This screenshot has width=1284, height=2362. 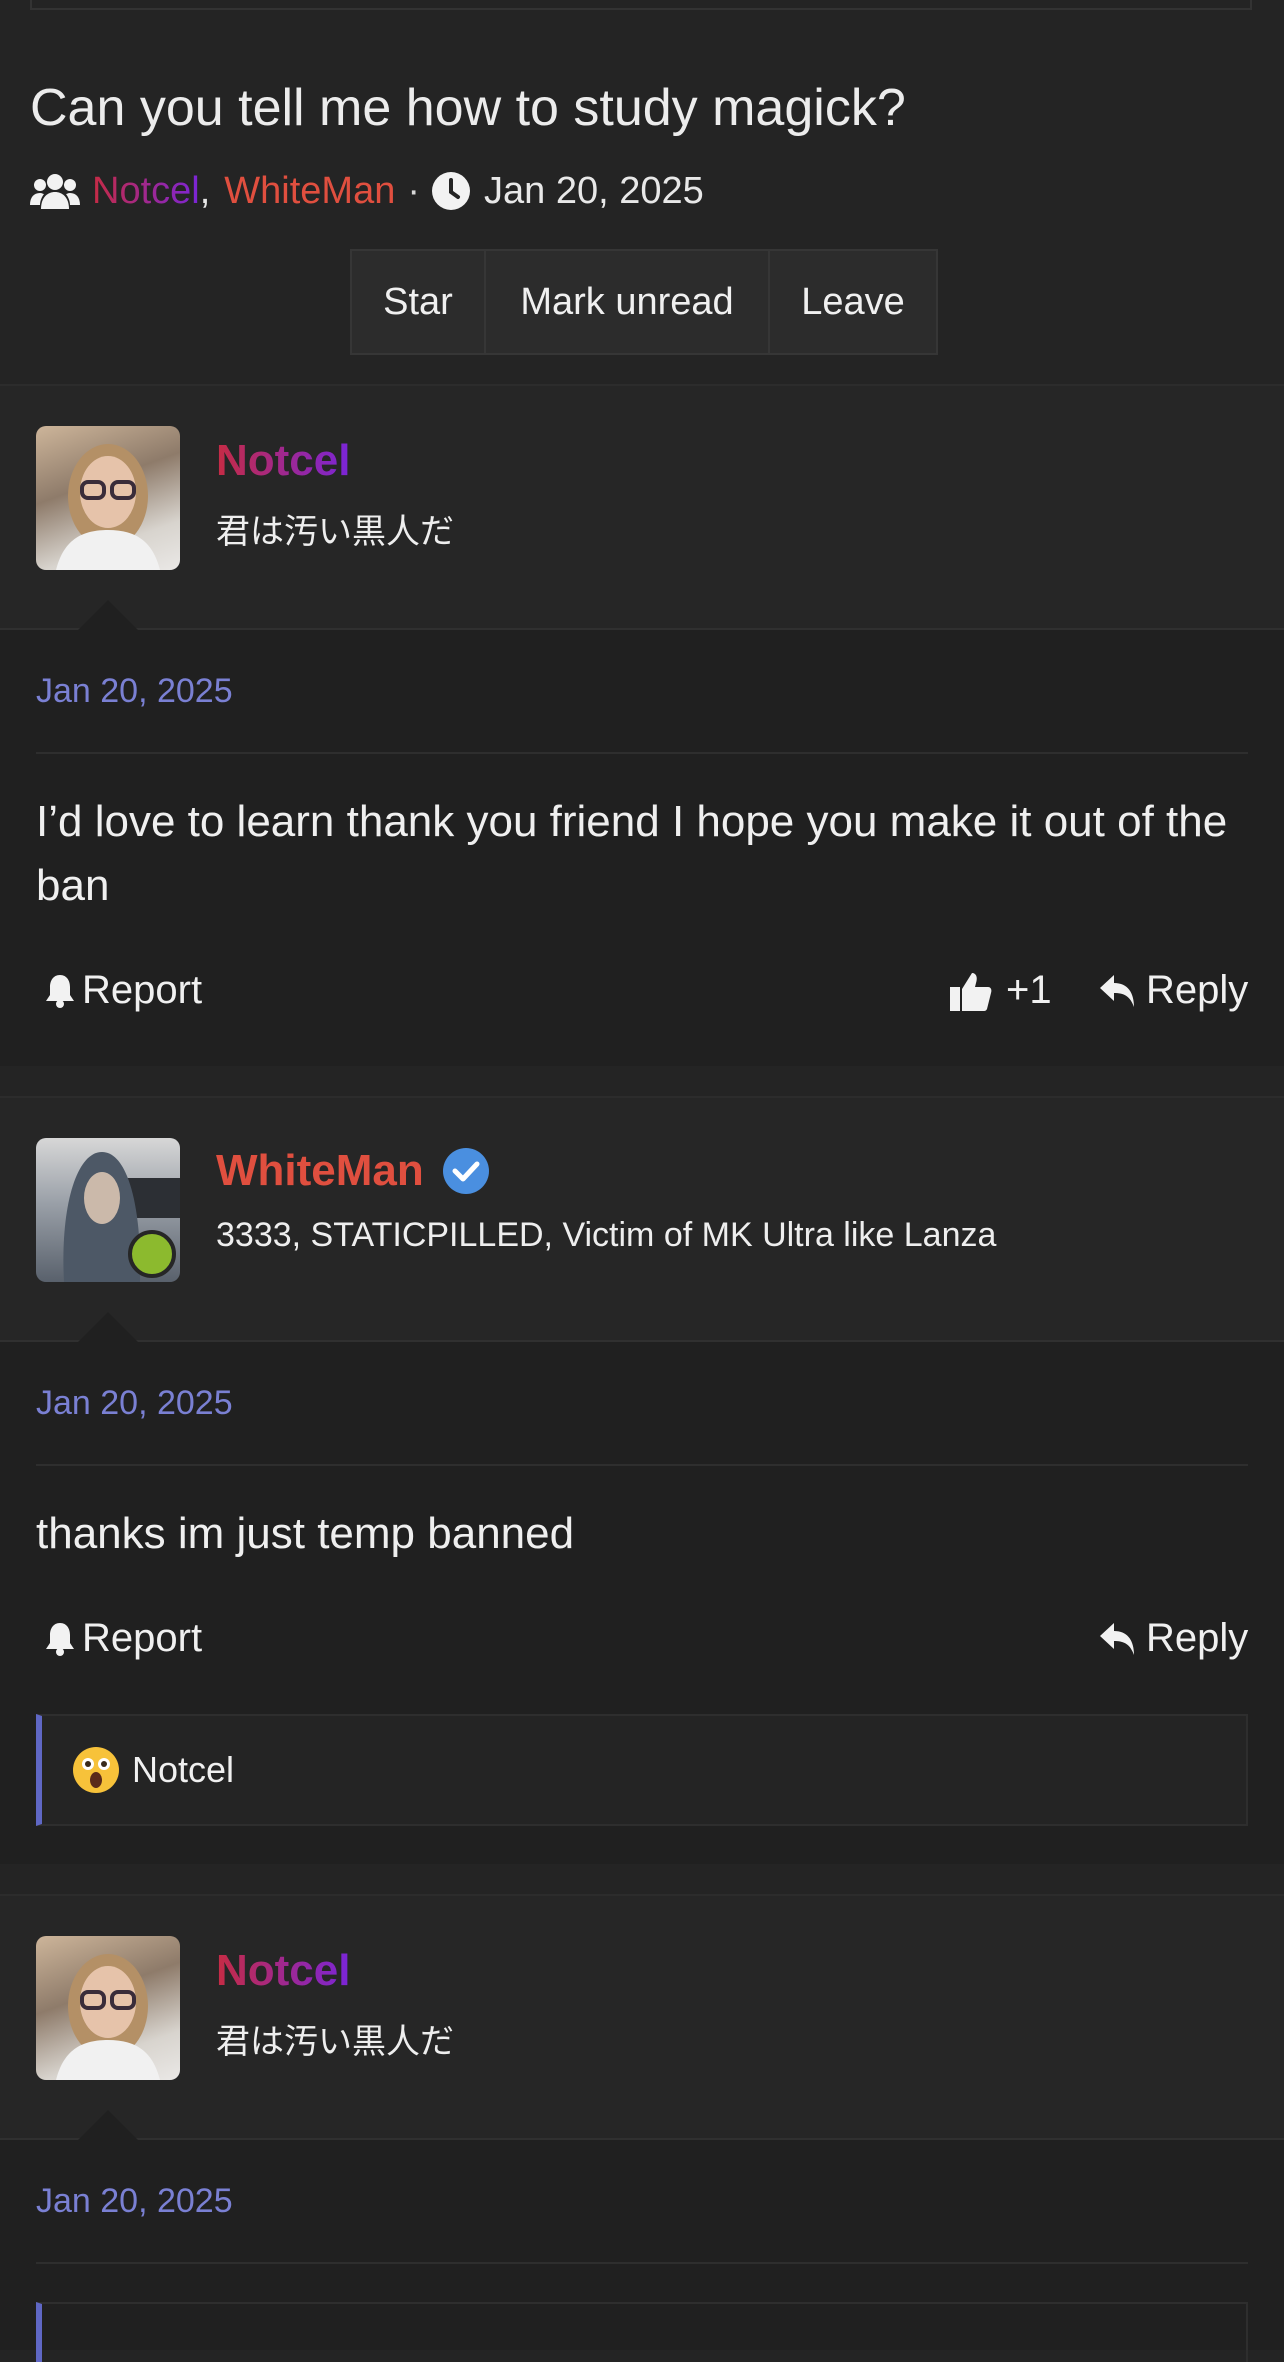 I want to click on verified-badge-icon, so click(x=466, y=1171).